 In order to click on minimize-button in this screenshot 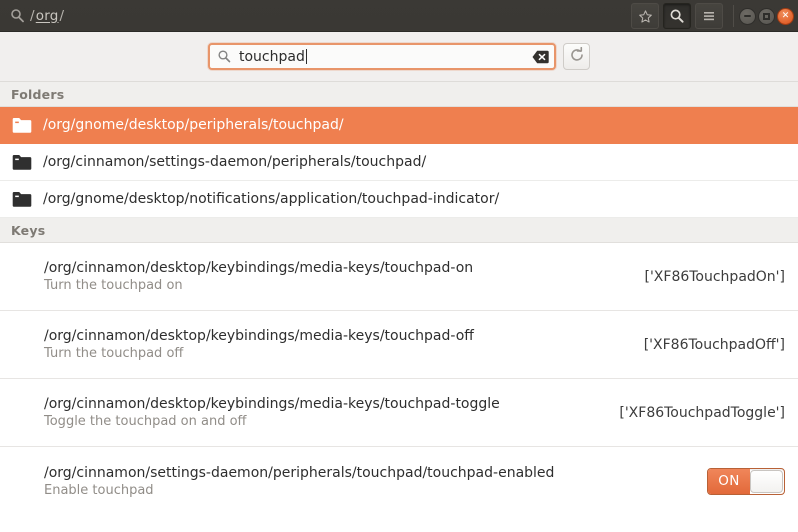, I will do `click(747, 16)`.